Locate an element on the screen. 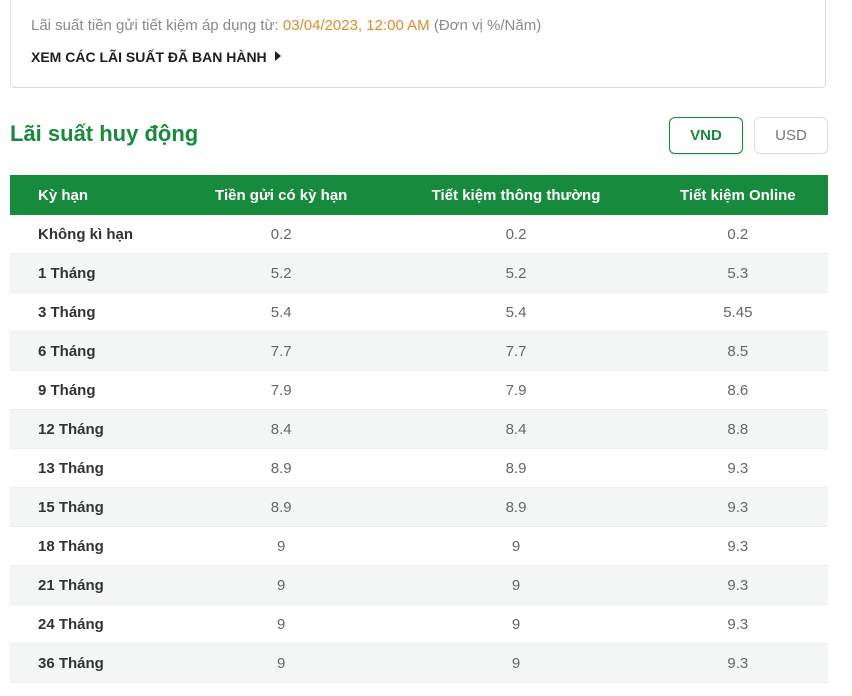 The width and height of the screenshot is (852, 696). term-cell: 1 Tháng is located at coordinates (94, 273).